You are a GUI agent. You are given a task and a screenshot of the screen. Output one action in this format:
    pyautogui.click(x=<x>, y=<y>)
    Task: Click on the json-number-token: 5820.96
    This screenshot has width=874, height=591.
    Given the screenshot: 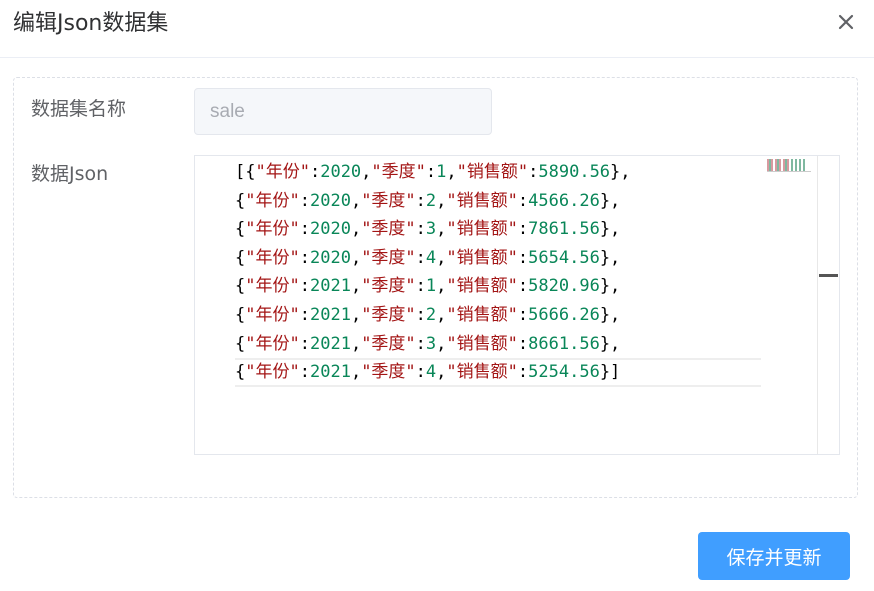 What is the action you would take?
    pyautogui.click(x=564, y=286)
    